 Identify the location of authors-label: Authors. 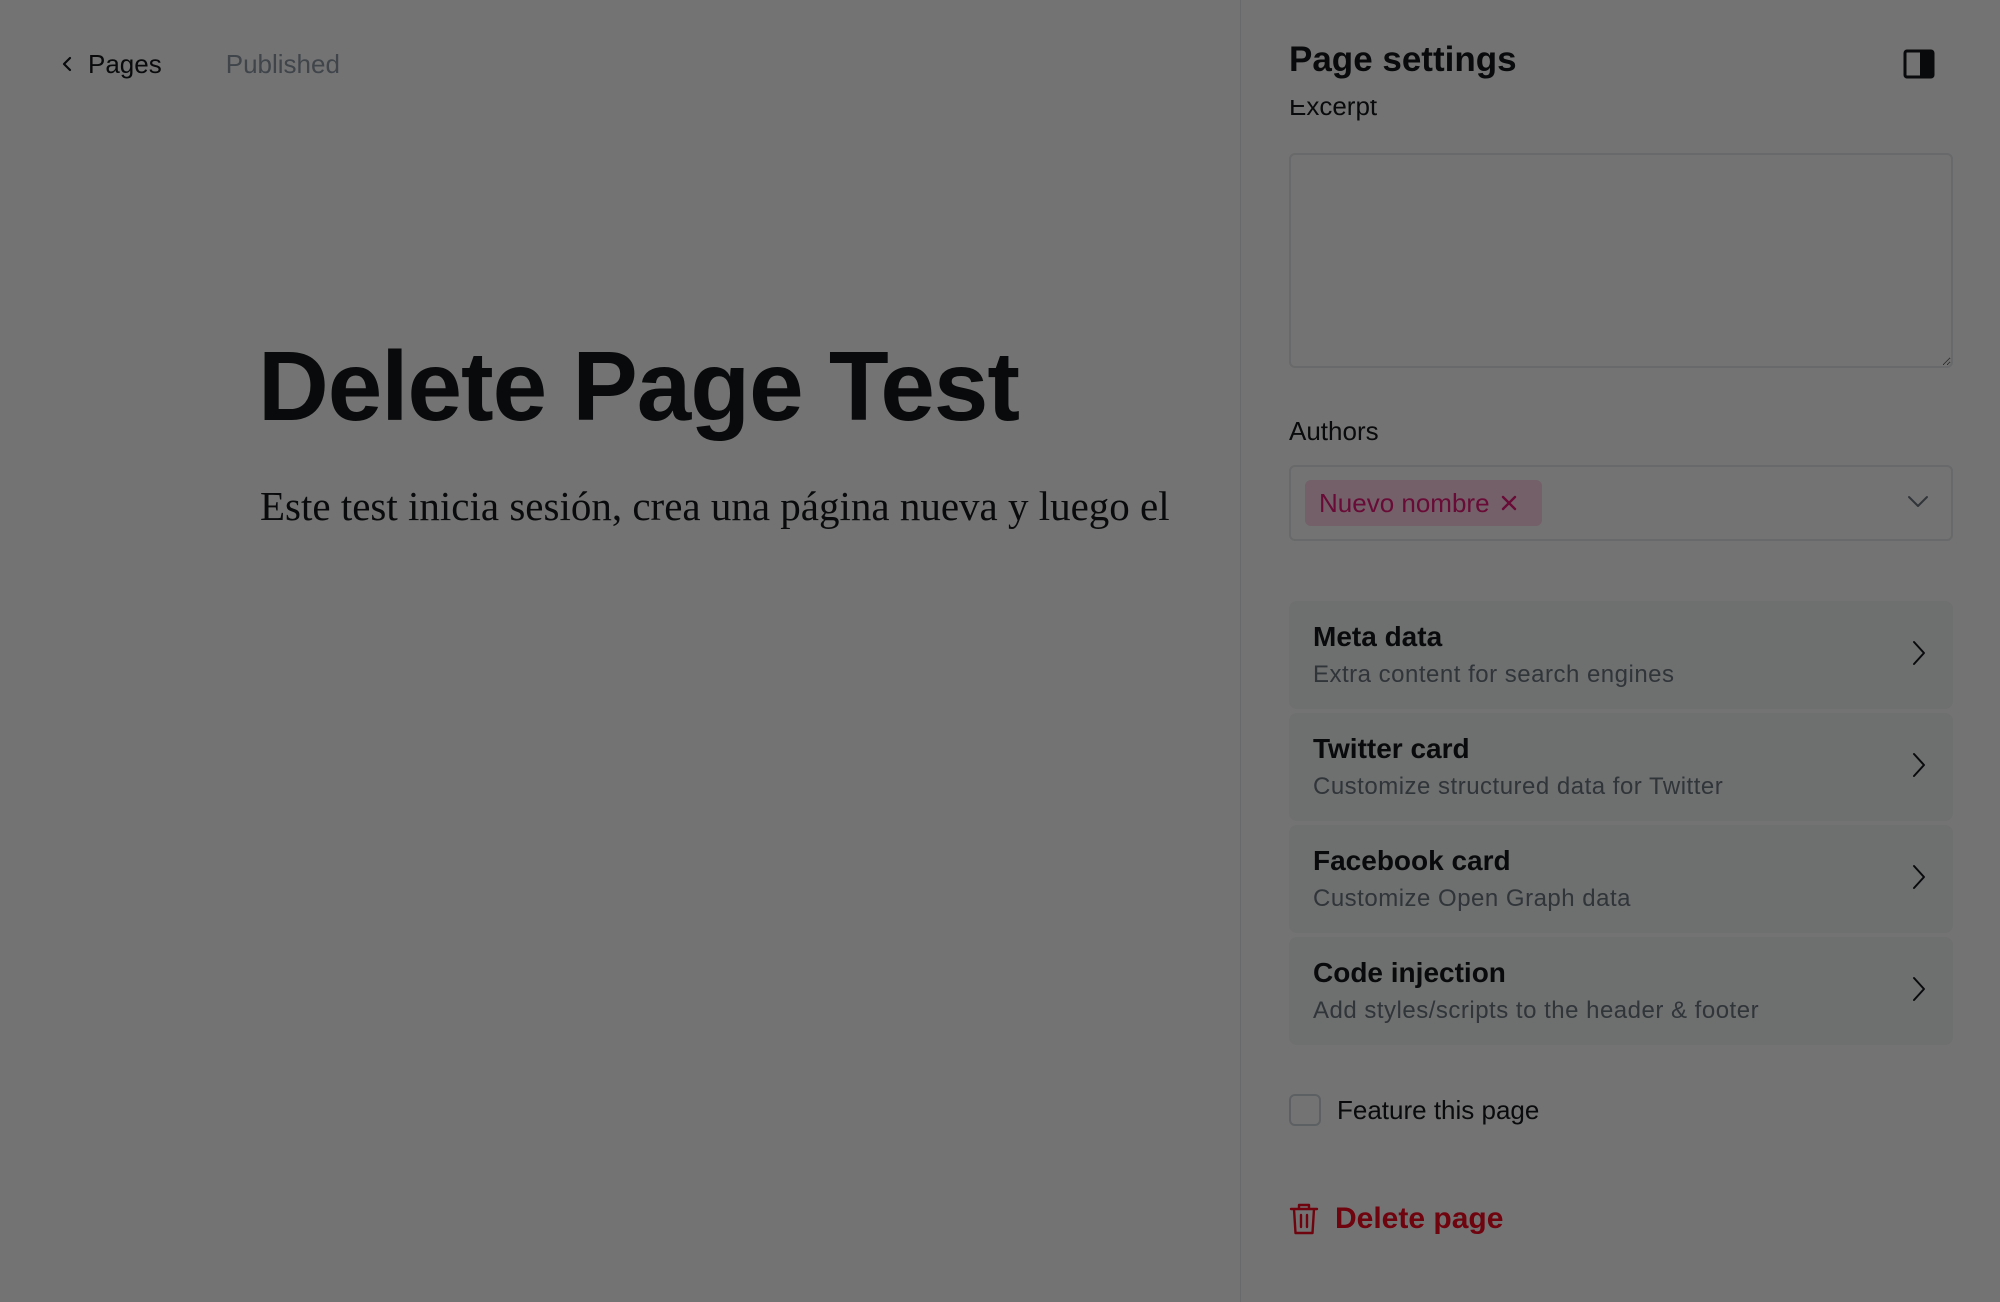
(1334, 431).